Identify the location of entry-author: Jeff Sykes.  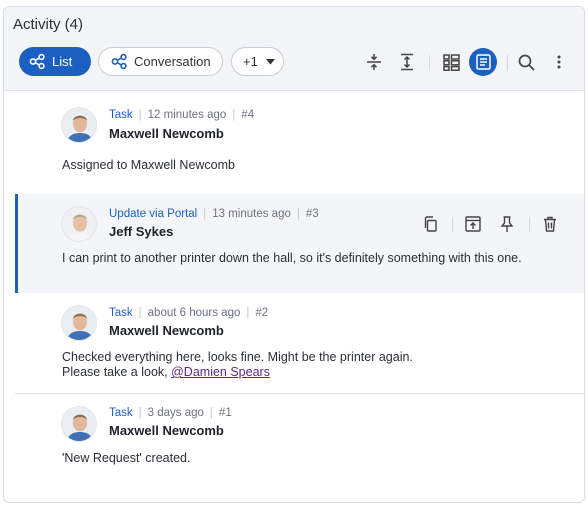
(141, 231).